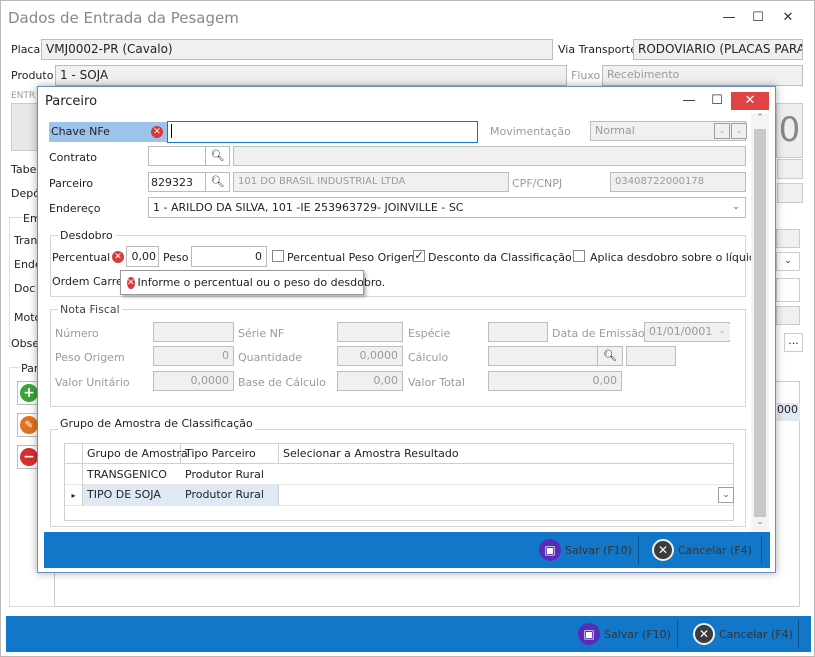 Image resolution: width=815 pixels, height=657 pixels. I want to click on vertical-scrollbar: ⌃ ⌄, so click(760, 322).